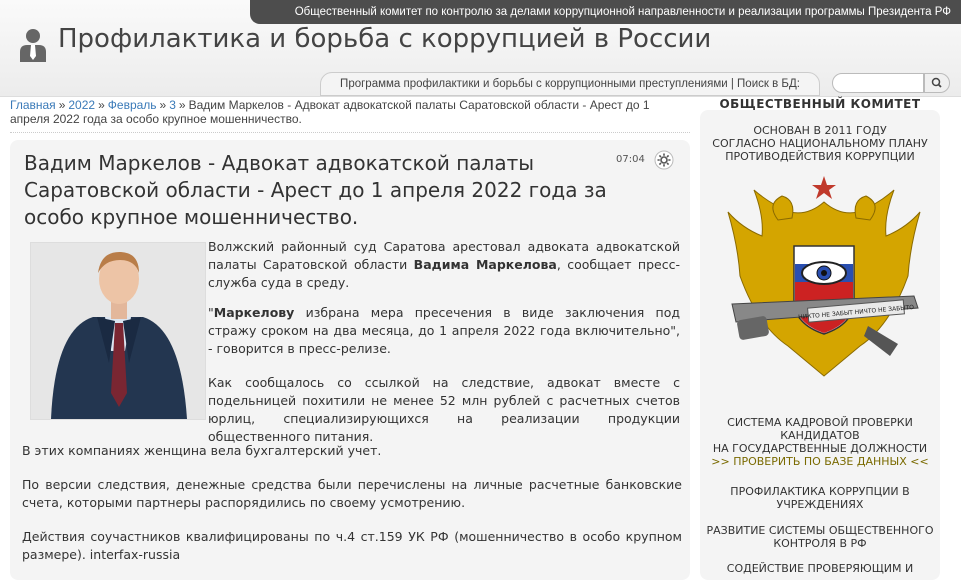 This screenshot has width=961, height=580. Describe the element at coordinates (820, 461) in the screenshot. I see `check-database-link: >> ПРОВЕРИТЬ ПО БАЗЕ ДАННЫХ <<` at that location.